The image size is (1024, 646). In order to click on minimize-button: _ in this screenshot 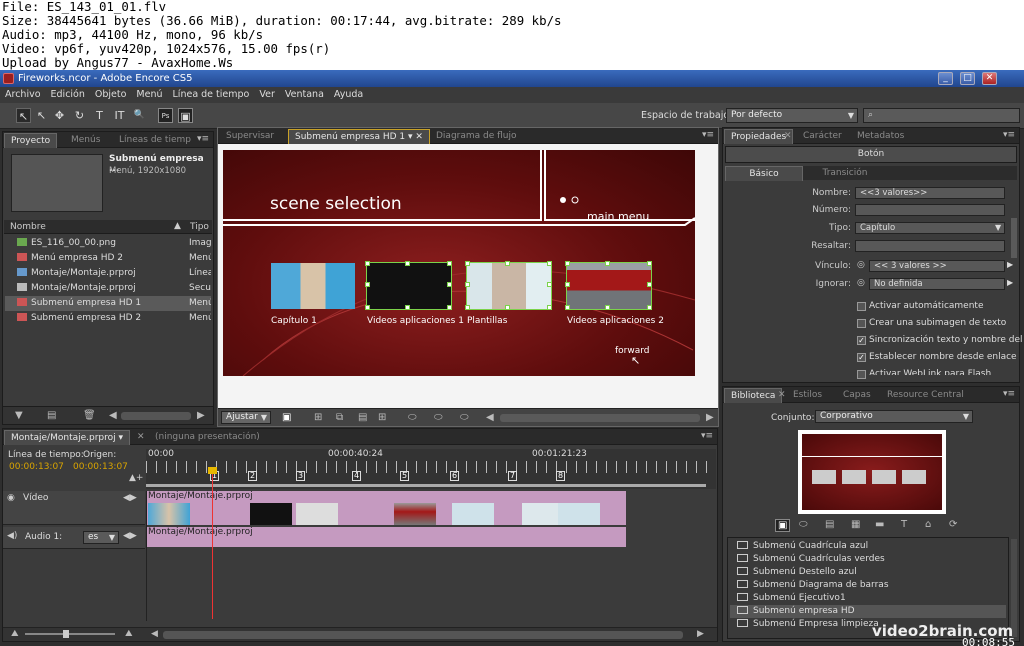, I will do `click(945, 78)`.